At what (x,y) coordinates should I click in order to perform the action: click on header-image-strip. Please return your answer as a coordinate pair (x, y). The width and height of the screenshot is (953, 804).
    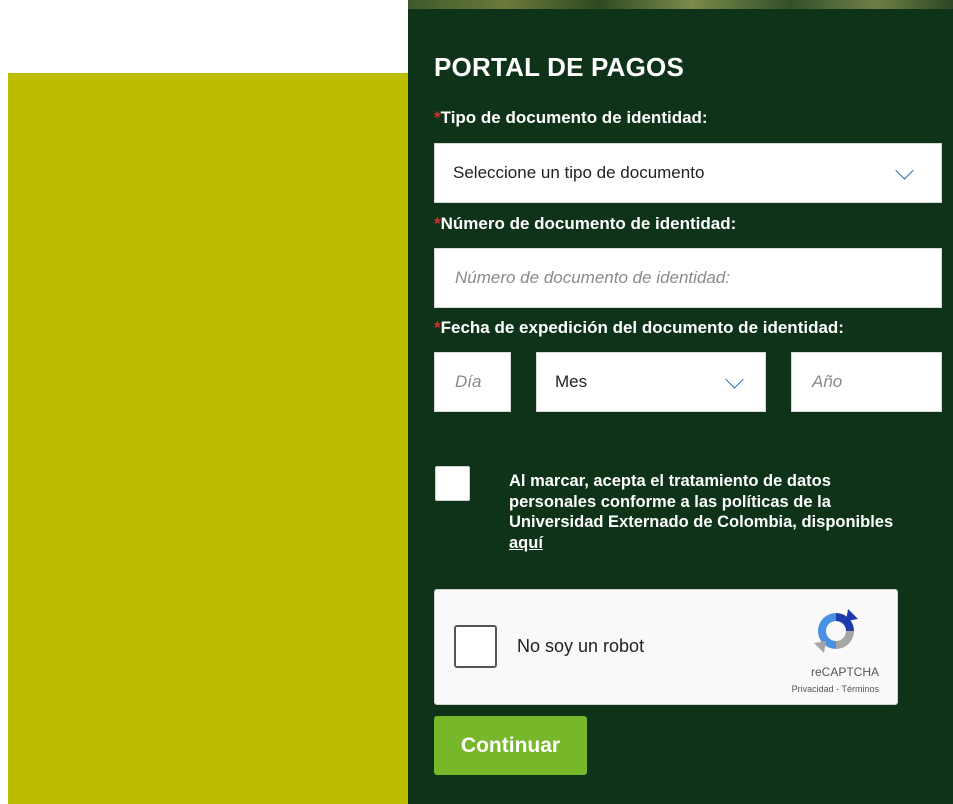
    Looking at the image, I should click on (680, 4).